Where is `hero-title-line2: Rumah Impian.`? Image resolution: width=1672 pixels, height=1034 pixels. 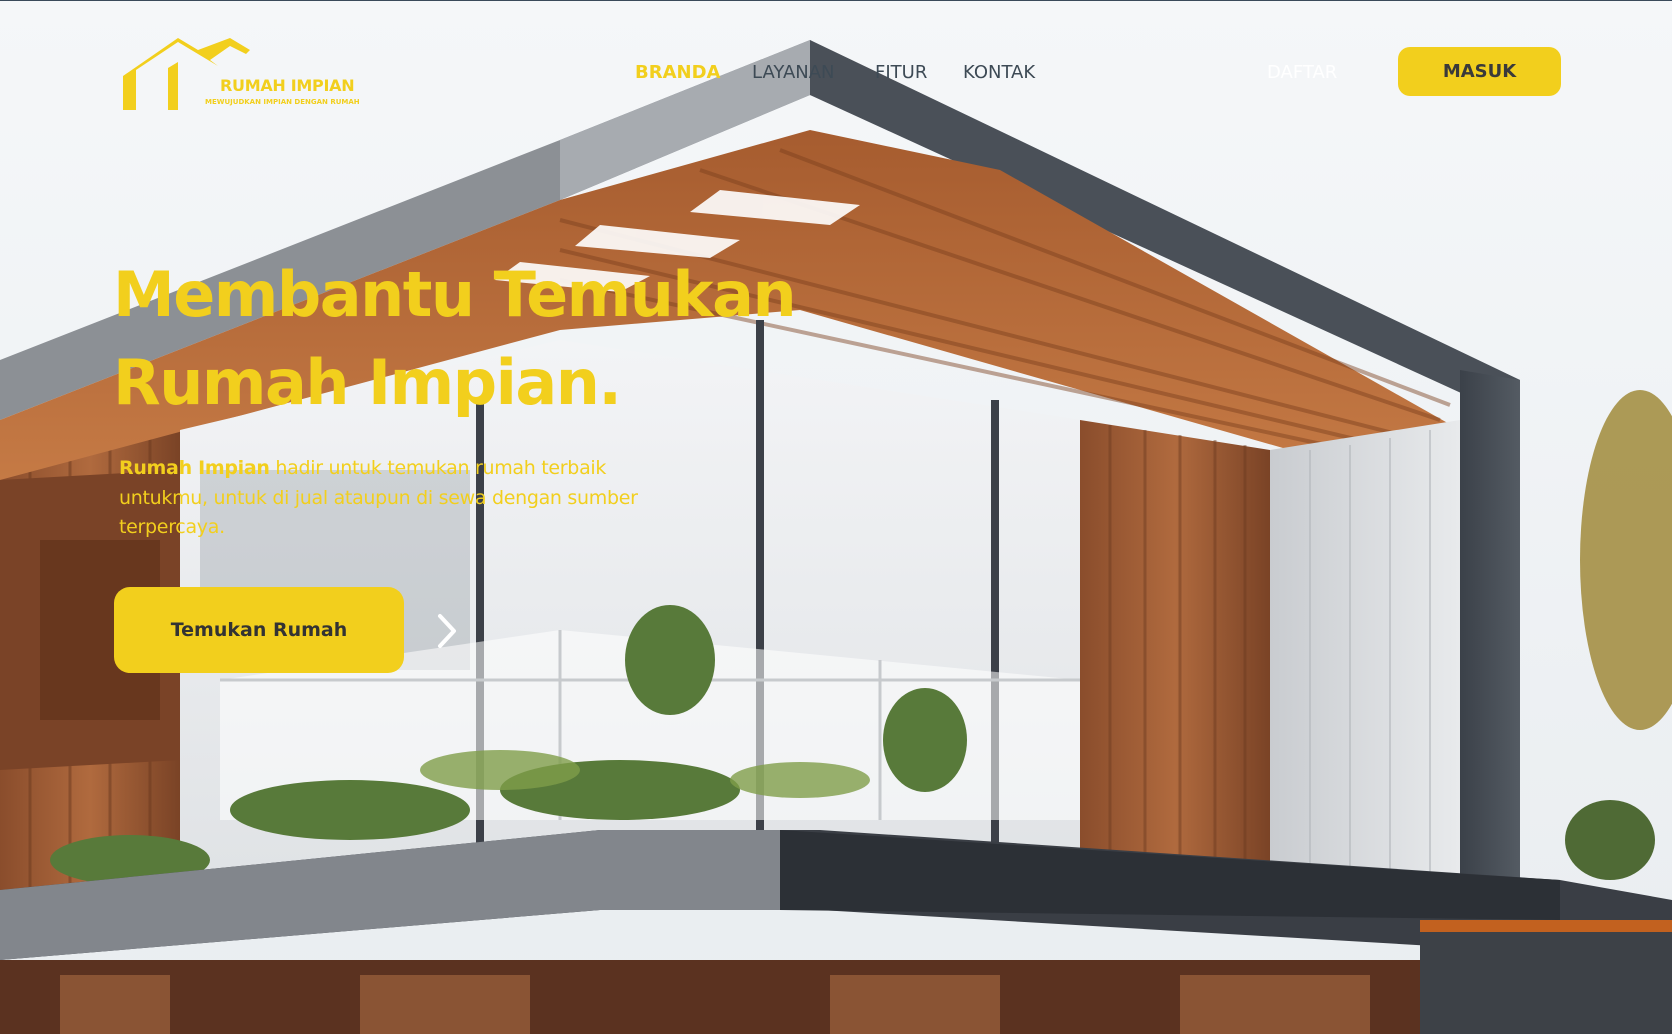 hero-title-line2: Rumah Impian. is located at coordinates (367, 382).